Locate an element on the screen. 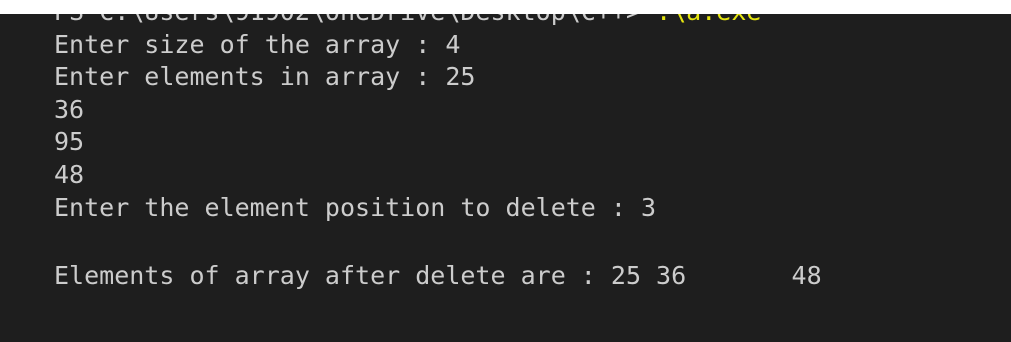 Image resolution: width=1011 pixels, height=342 pixels. executable-name: .\a.exe is located at coordinates (708, 20).